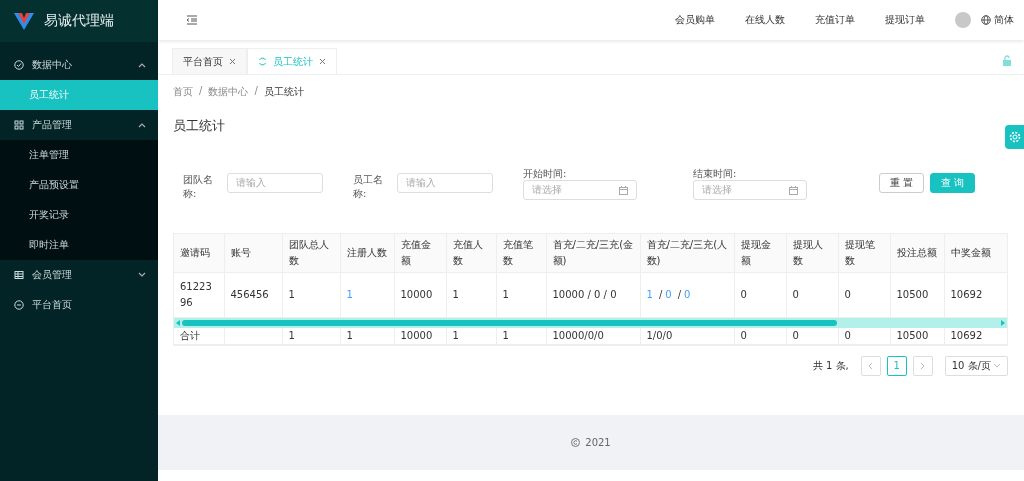 The width and height of the screenshot is (1024, 481). What do you see at coordinates (262, 61) in the screenshot?
I see `refresh-icon` at bounding box center [262, 61].